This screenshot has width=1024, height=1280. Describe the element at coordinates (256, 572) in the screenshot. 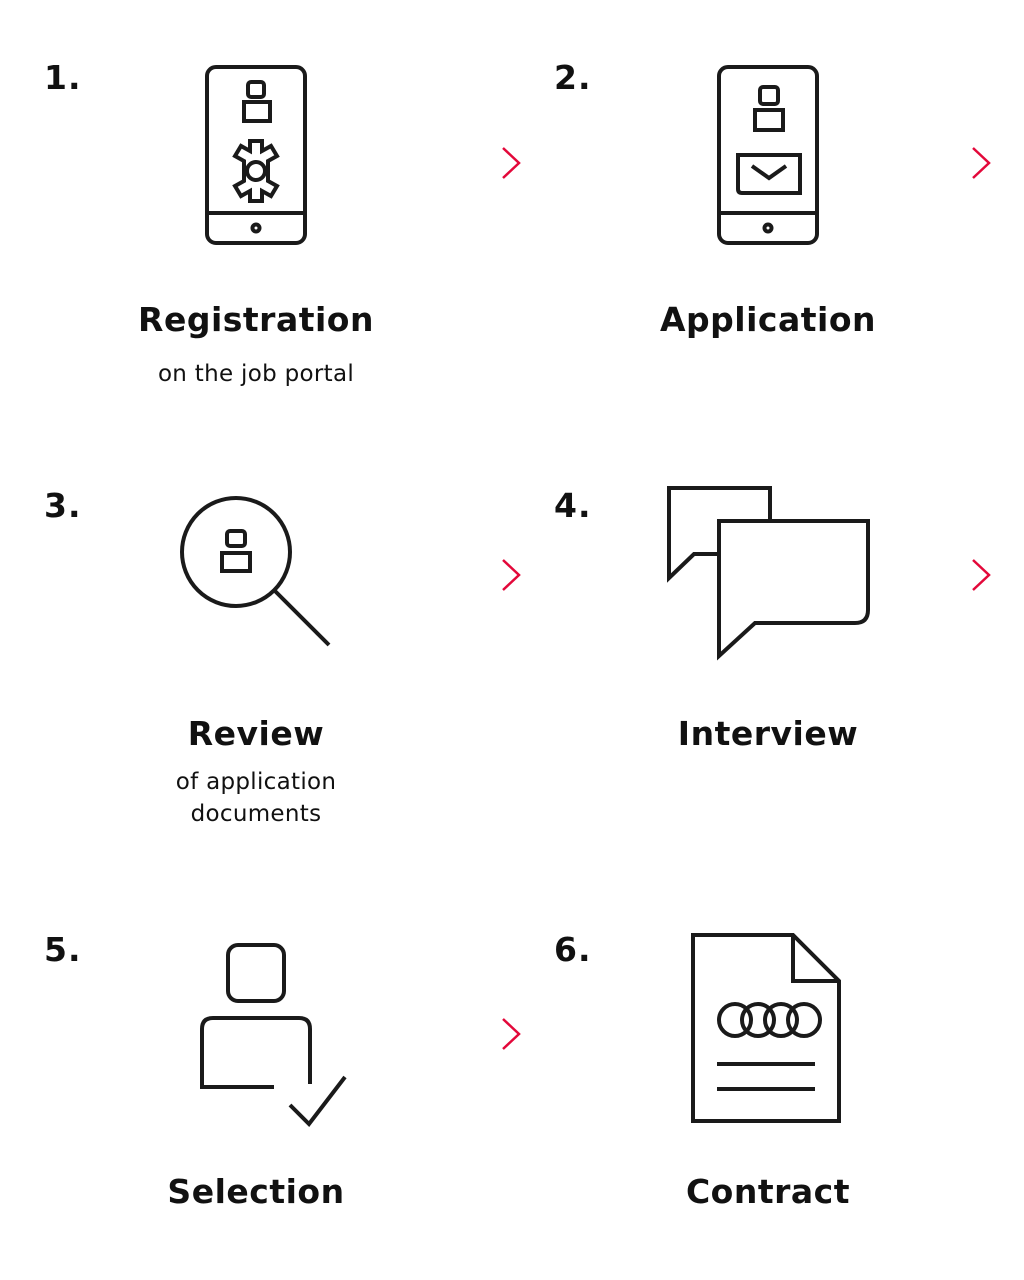

I see `magnifier-person-icon` at that location.